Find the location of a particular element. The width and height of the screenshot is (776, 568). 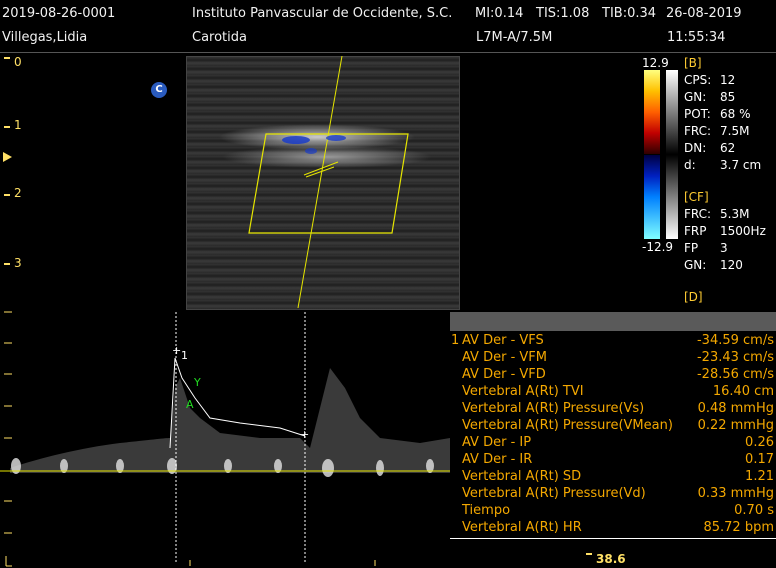

cf-param-value: 1500Hz is located at coordinates (743, 231).